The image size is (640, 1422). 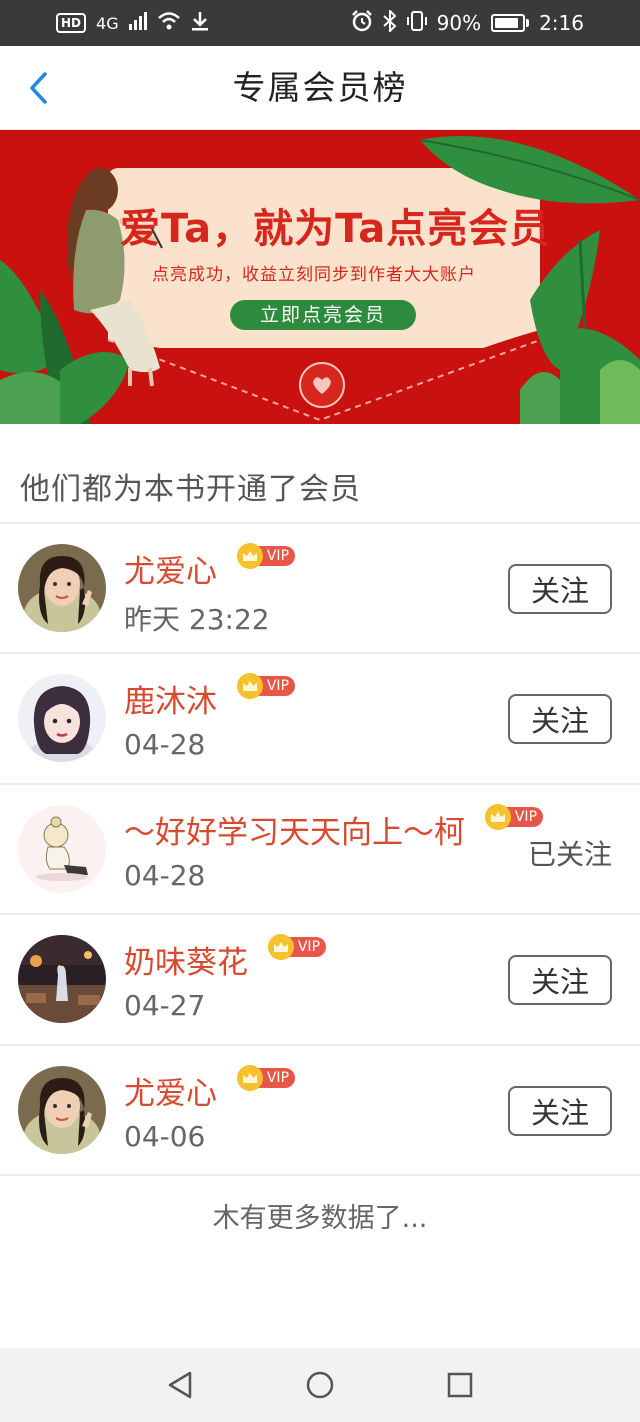 I want to click on member-time: 04-27, so click(x=165, y=1006).